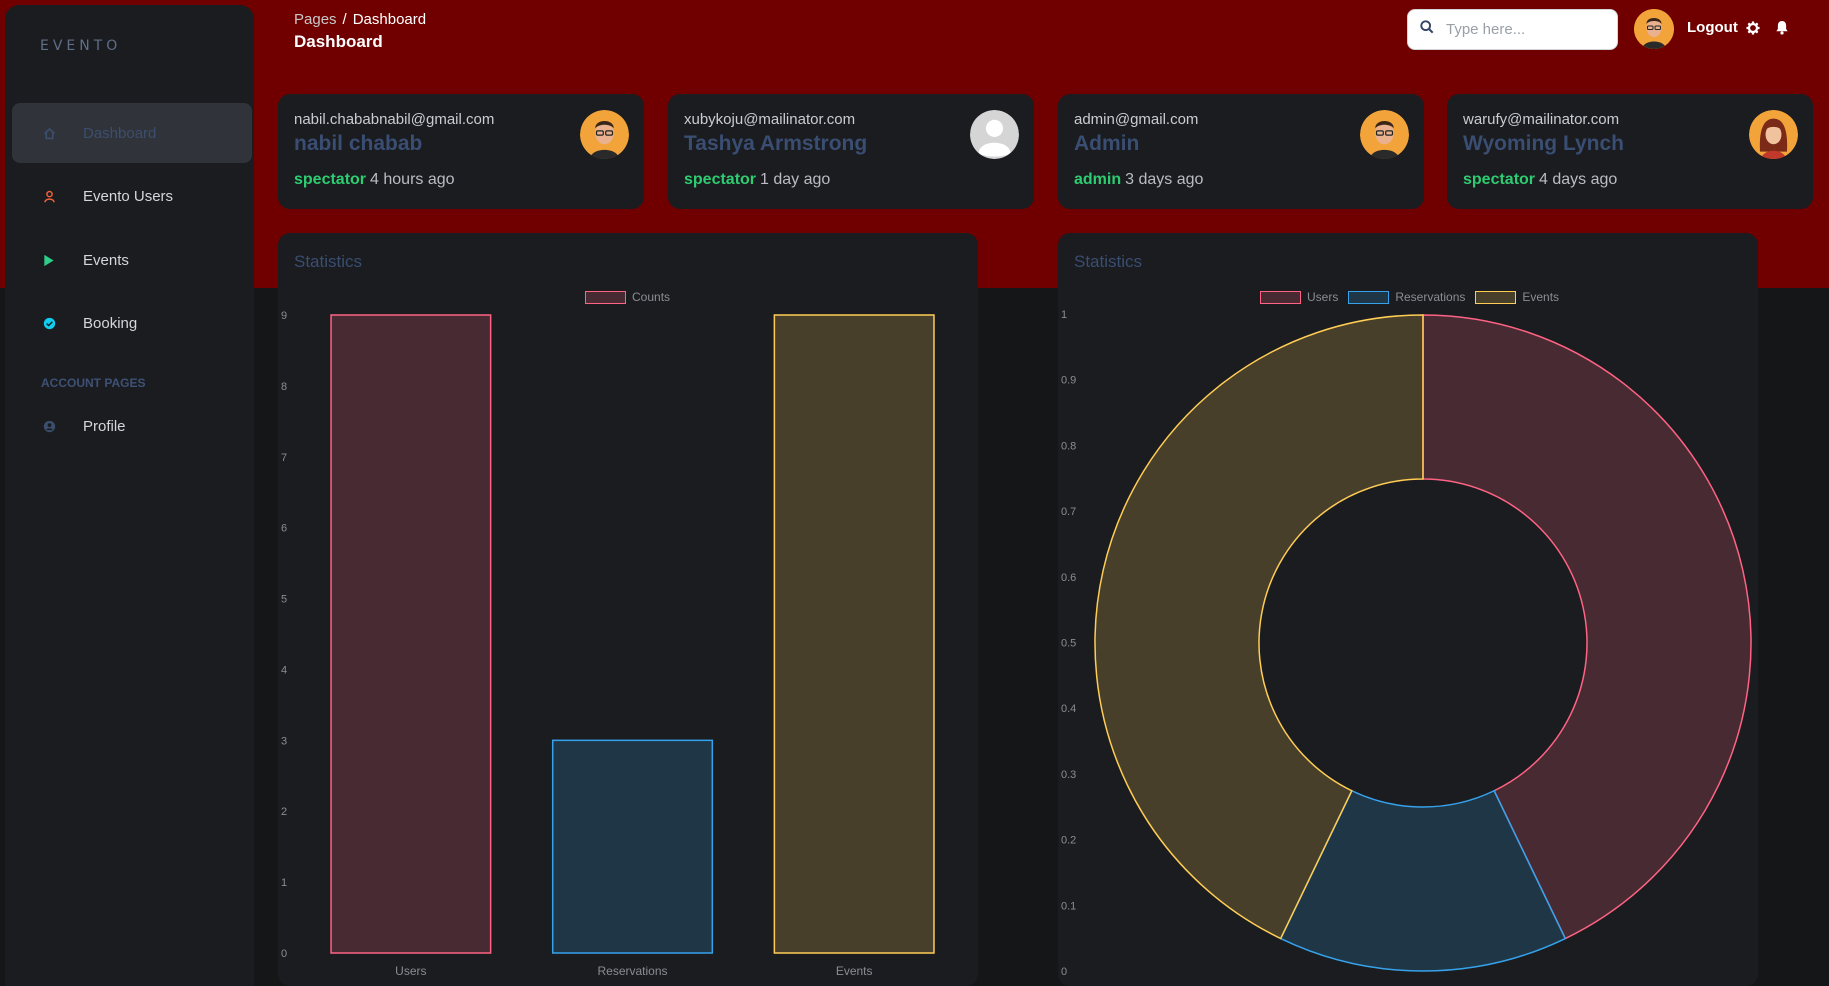 Image resolution: width=1829 pixels, height=986 pixels. Describe the element at coordinates (1323, 297) in the screenshot. I see `legend-label: Users` at that location.